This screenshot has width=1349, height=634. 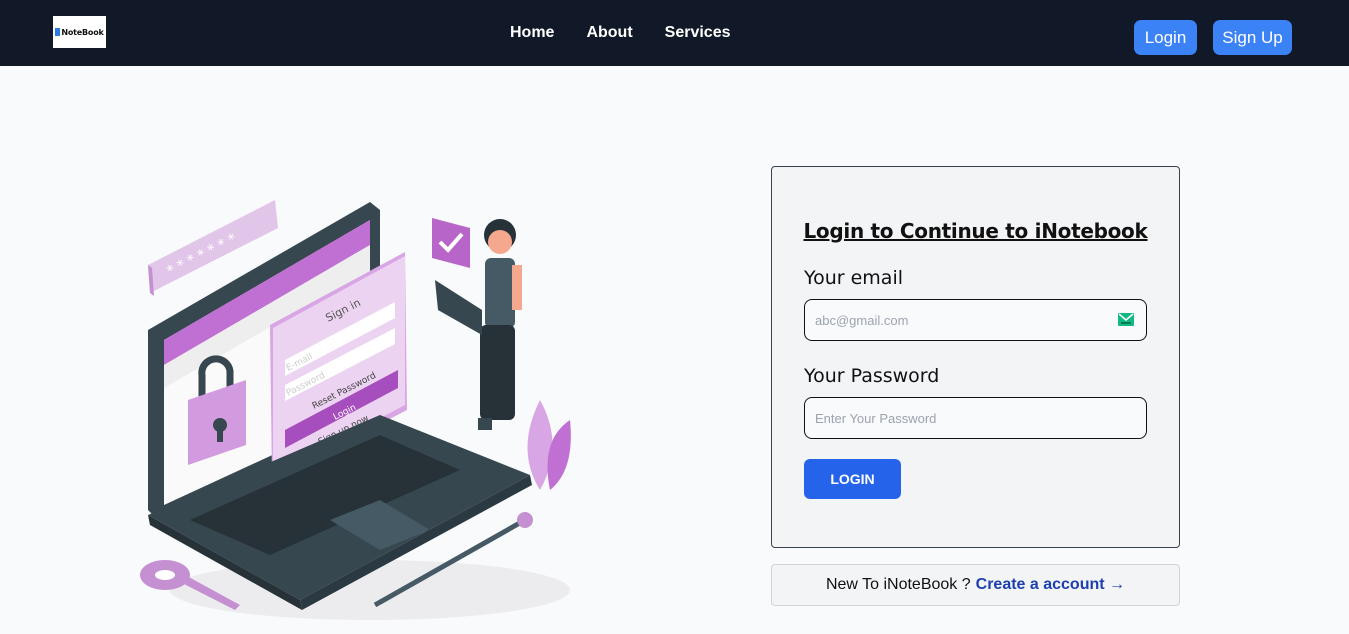 I want to click on login-submit-button: LOGIN, so click(x=852, y=479).